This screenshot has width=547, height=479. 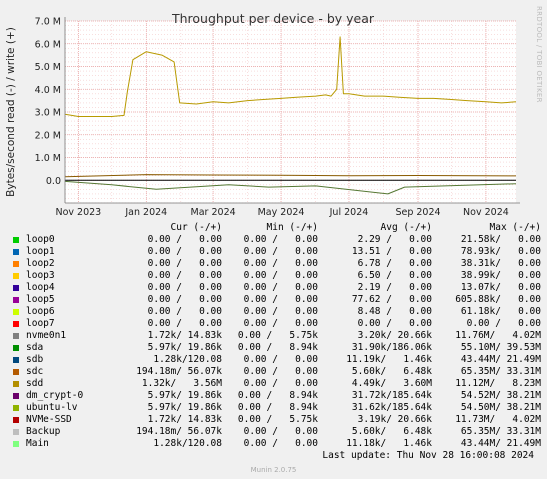 What do you see at coordinates (37, 443) in the screenshot?
I see `device-name: Main` at bounding box center [37, 443].